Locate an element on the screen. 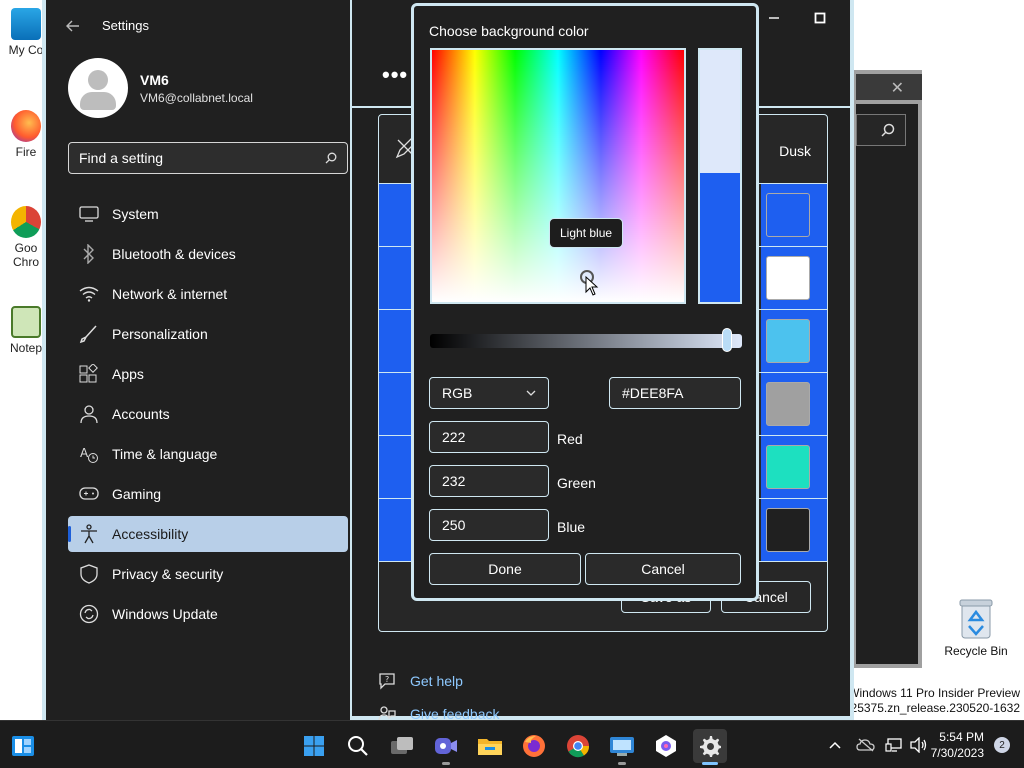 The height and width of the screenshot is (768, 1024). sidebar-item-time-language: A Time & language is located at coordinates (208, 454).